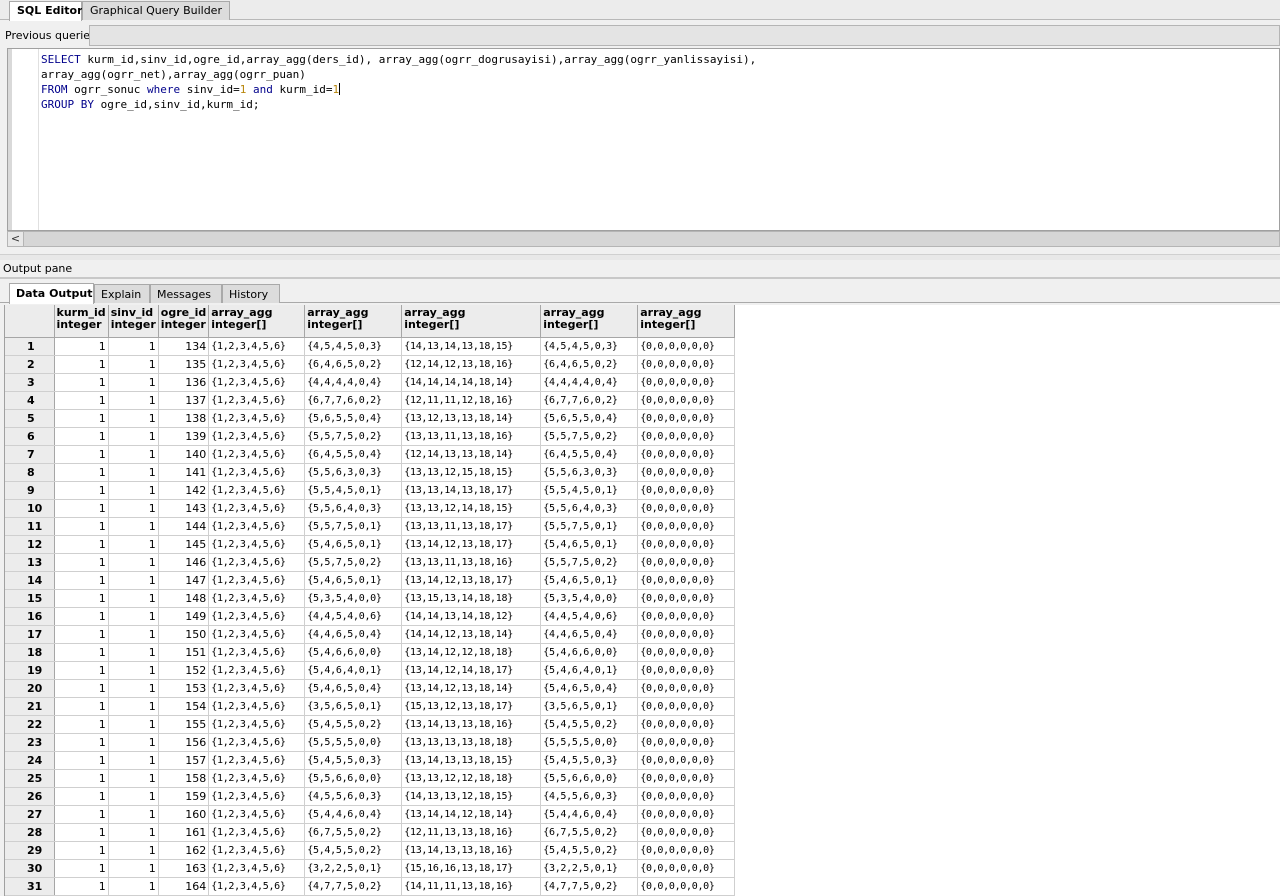 The image size is (1280, 896). Describe the element at coordinates (353, 418) in the screenshot. I see `table-cell: {5,6,5,5,0,4}` at that location.